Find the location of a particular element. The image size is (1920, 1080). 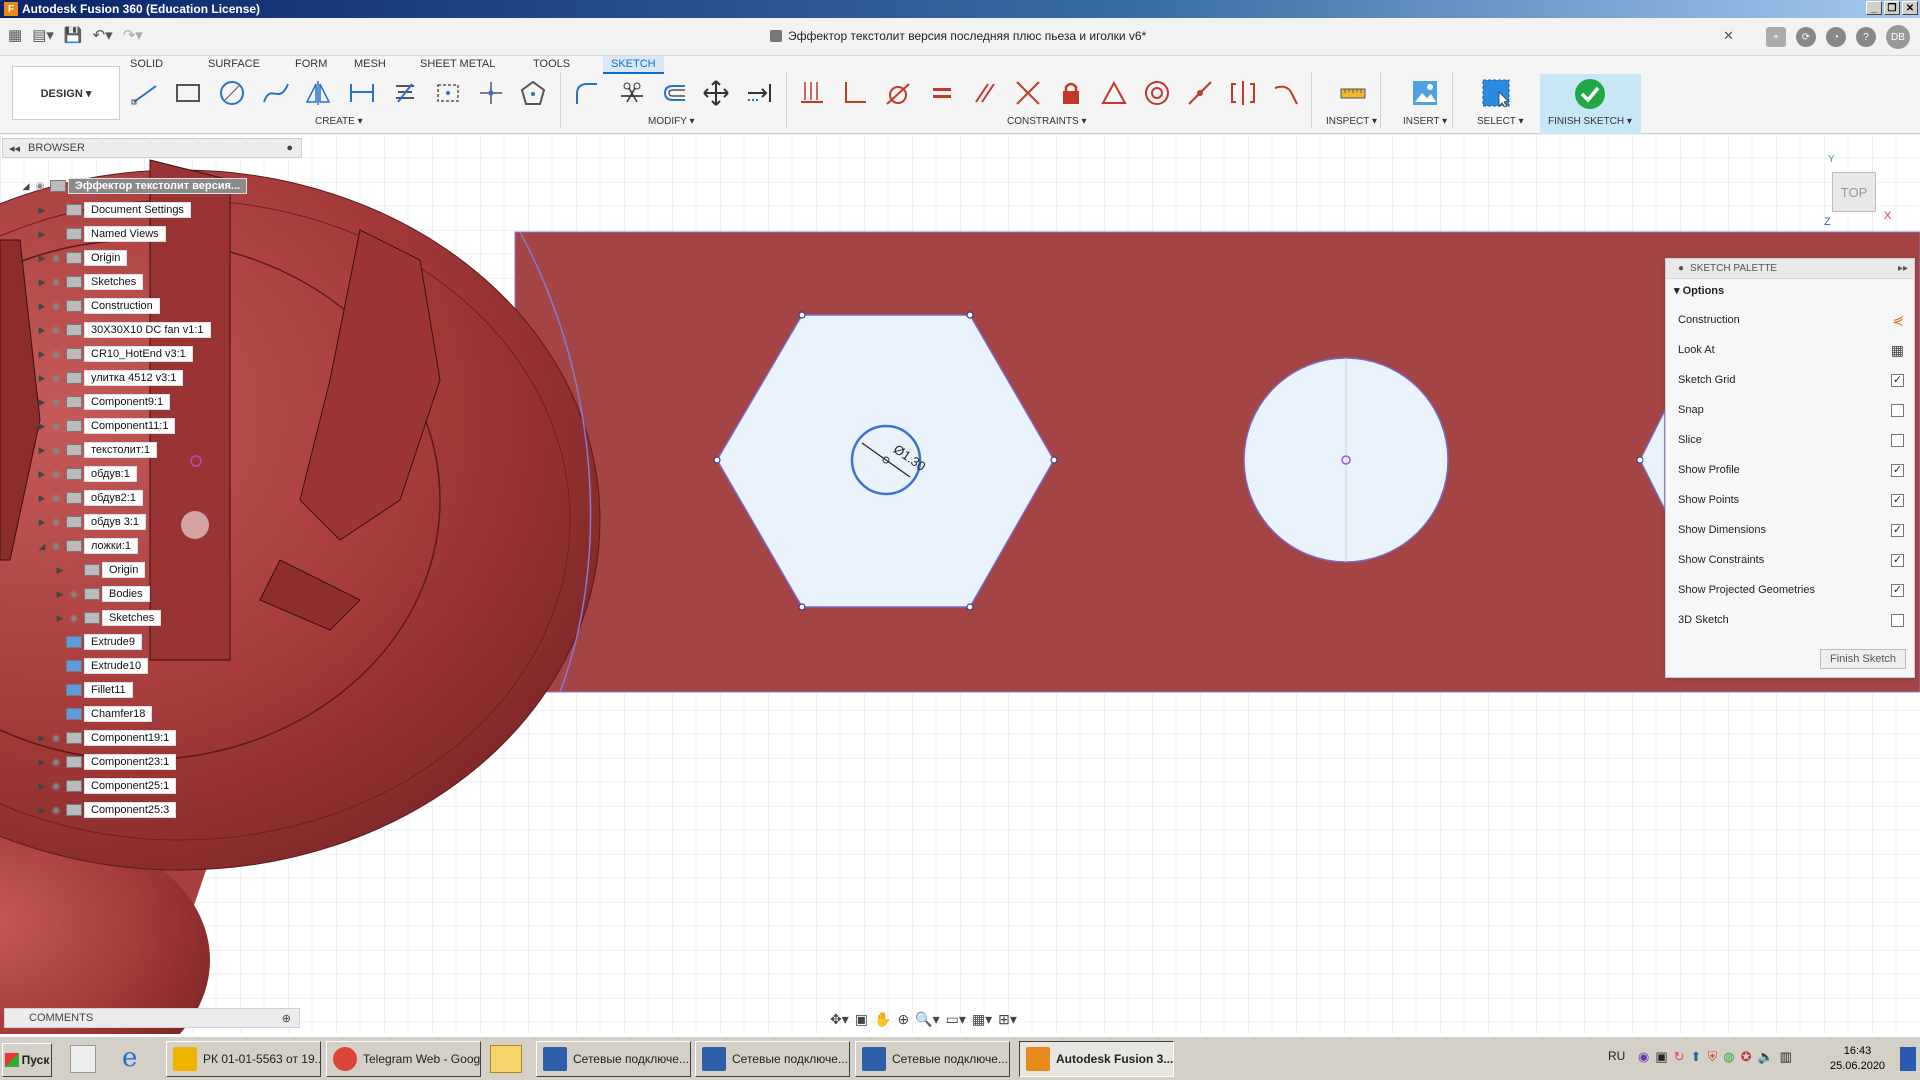

palette-option-row: Show Constraints ✓ is located at coordinates (1791, 560).